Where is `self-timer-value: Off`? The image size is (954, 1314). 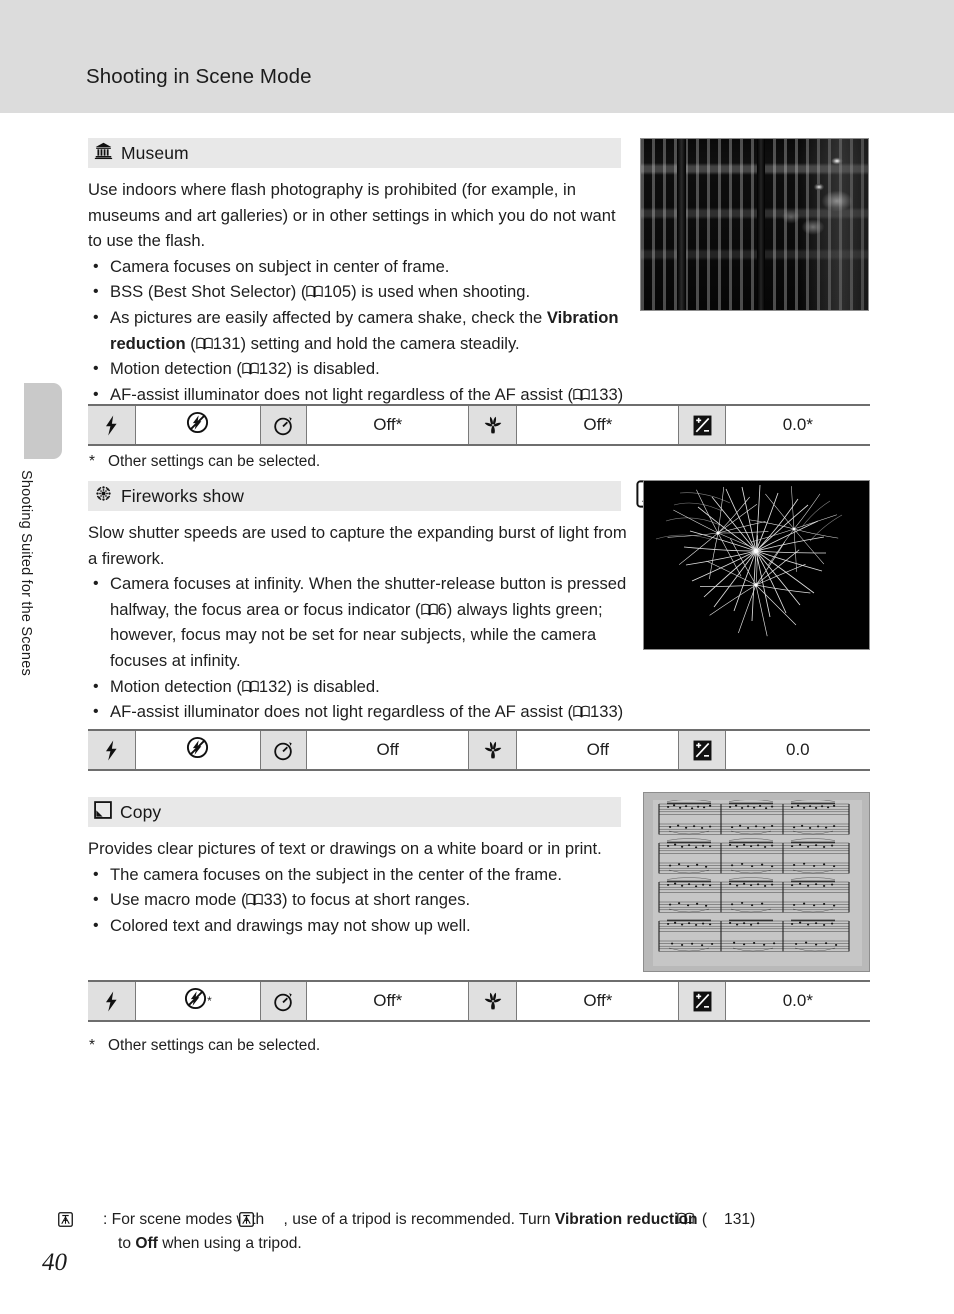 self-timer-value: Off is located at coordinates (388, 750).